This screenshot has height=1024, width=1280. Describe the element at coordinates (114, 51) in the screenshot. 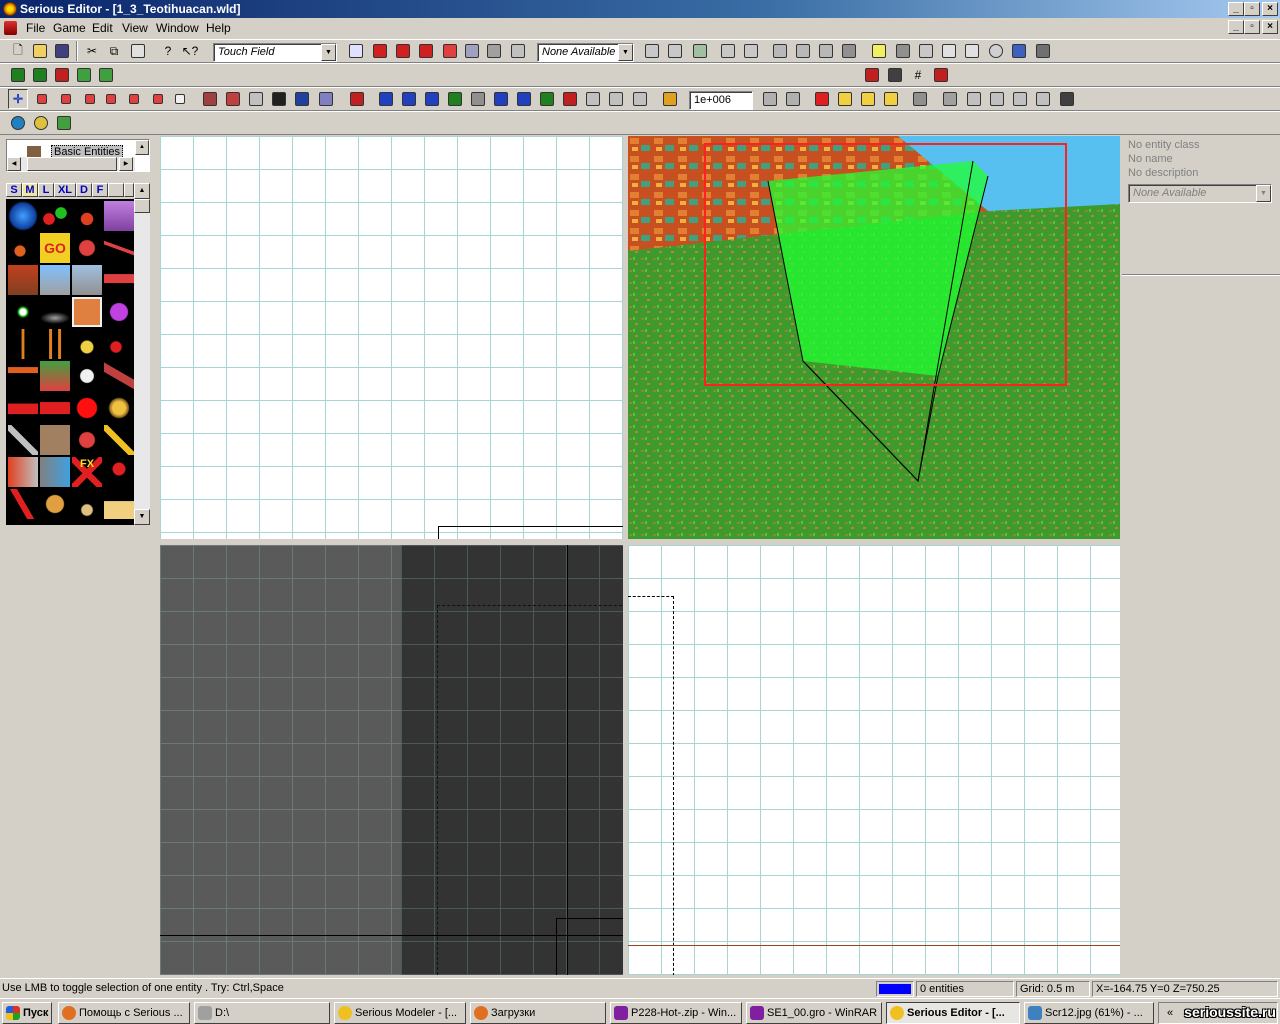

I see `copy-icon: ⧉` at that location.